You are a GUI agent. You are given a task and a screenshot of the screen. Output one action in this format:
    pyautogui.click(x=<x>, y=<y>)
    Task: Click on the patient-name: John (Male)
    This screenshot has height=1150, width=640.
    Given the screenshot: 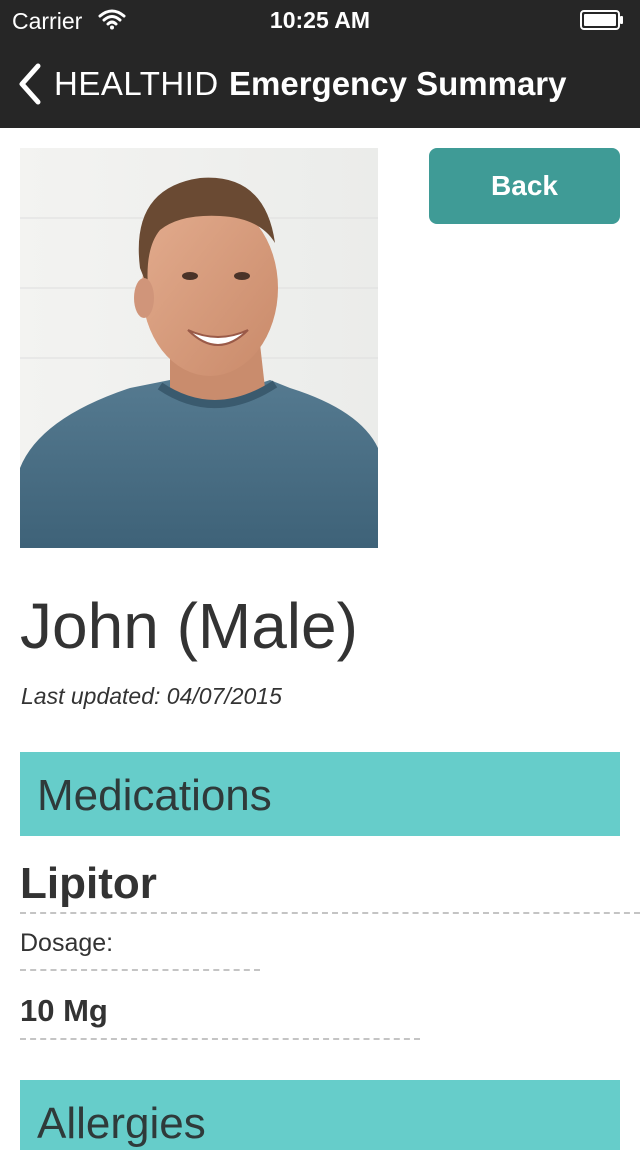 What is the action you would take?
    pyautogui.click(x=189, y=626)
    